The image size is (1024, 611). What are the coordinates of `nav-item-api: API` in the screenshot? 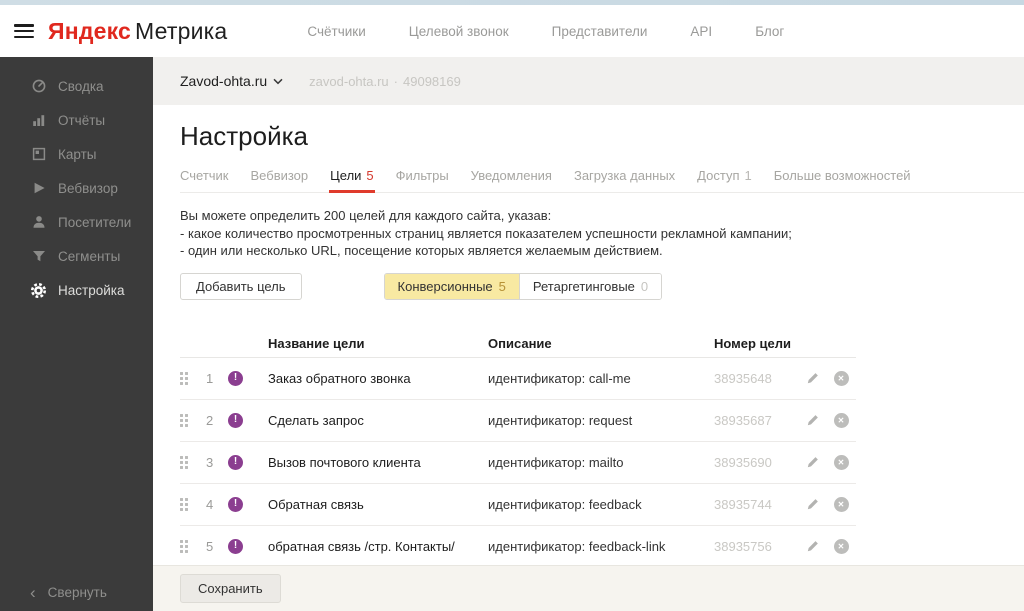 It's located at (701, 31).